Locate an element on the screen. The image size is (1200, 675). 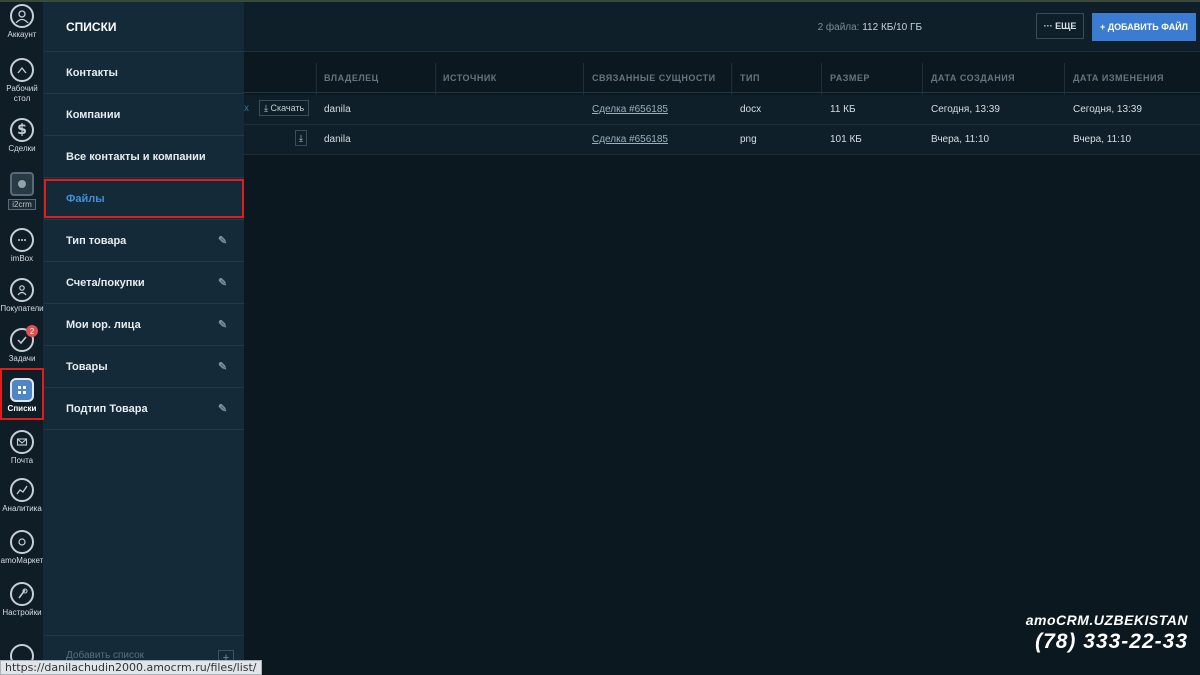
panel-item-all-contacts: Все контакты и компании is located at coordinates (144, 157).